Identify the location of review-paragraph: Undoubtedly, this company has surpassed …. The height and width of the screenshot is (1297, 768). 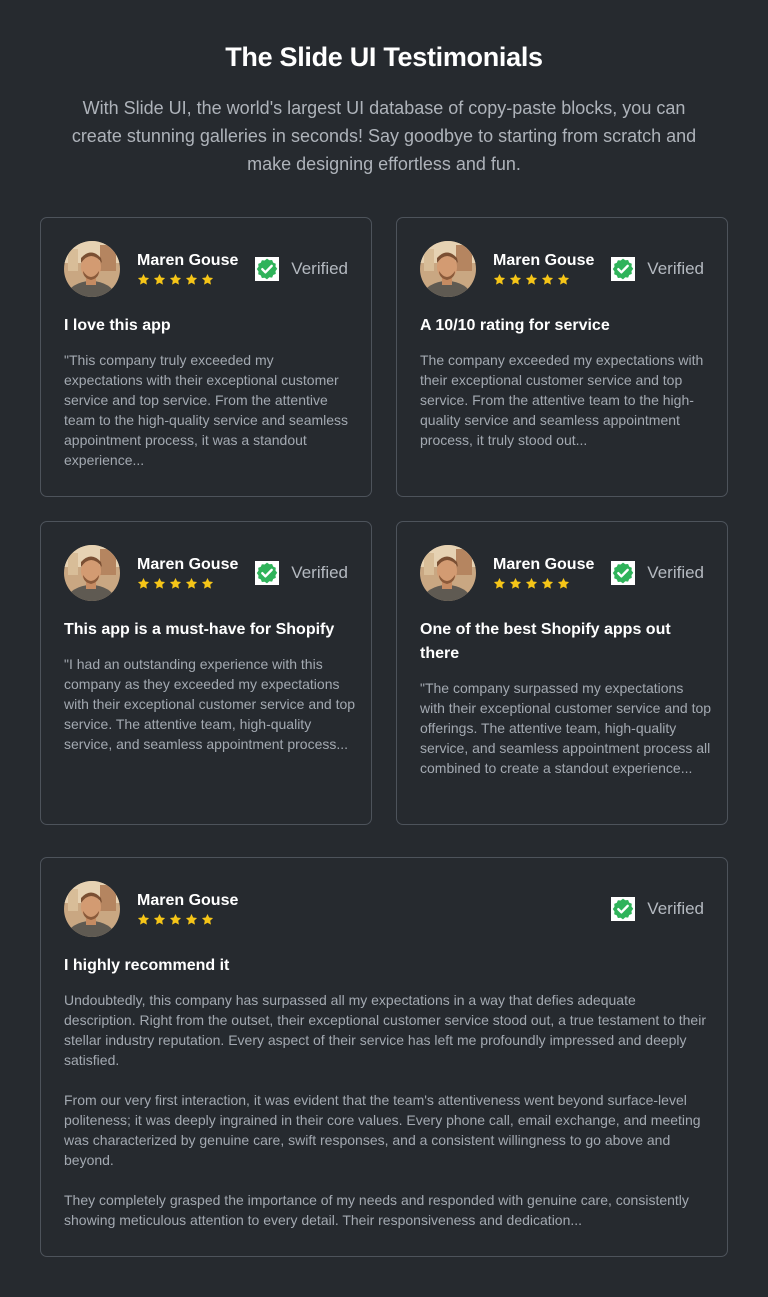
(385, 1030).